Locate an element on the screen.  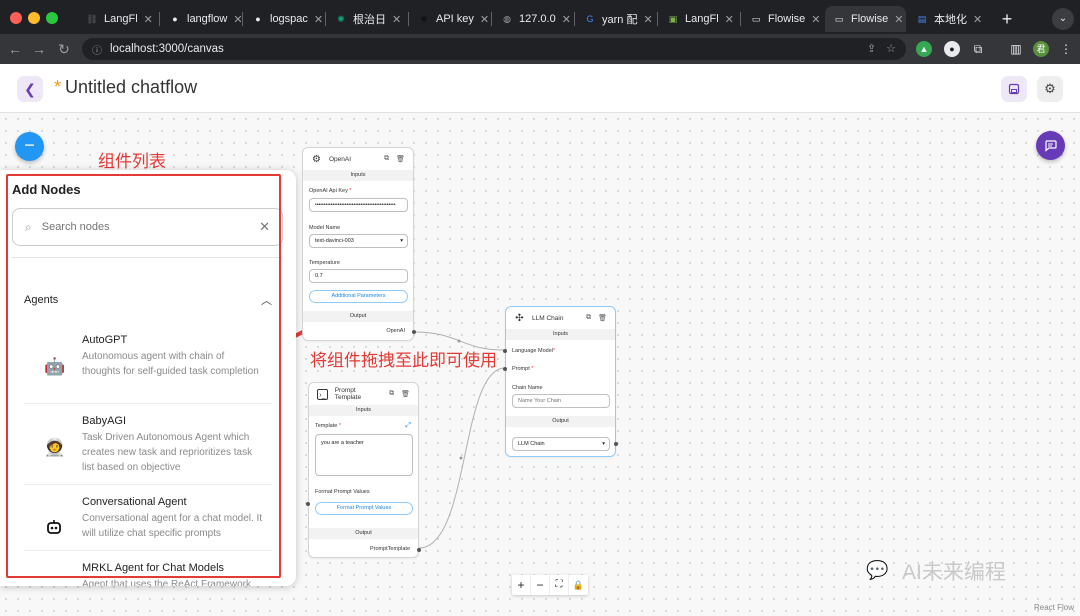
back-button: ❮ is located at coordinates (30, 89).